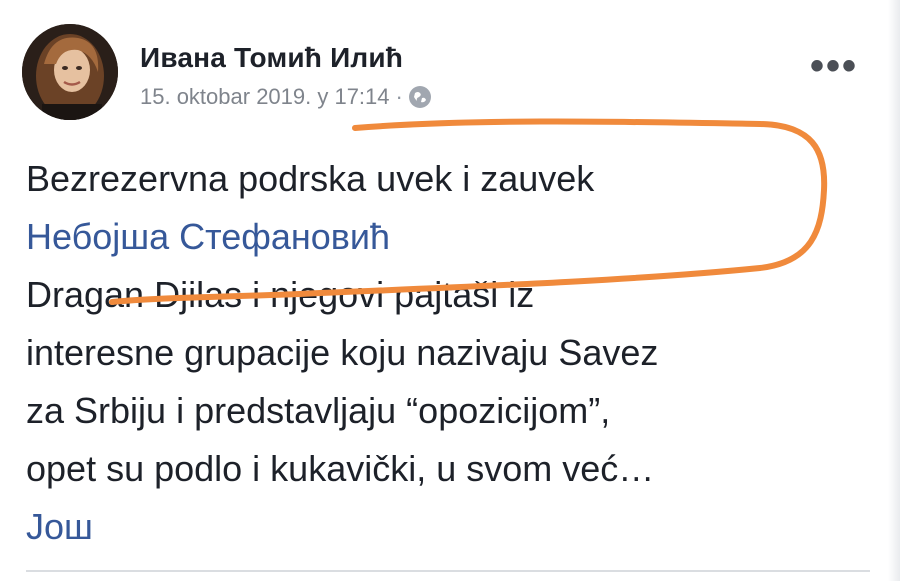 This screenshot has height=581, width=900. I want to click on post-text-line: za Srbiju i predstavljaju “opozicijom”,, so click(318, 410).